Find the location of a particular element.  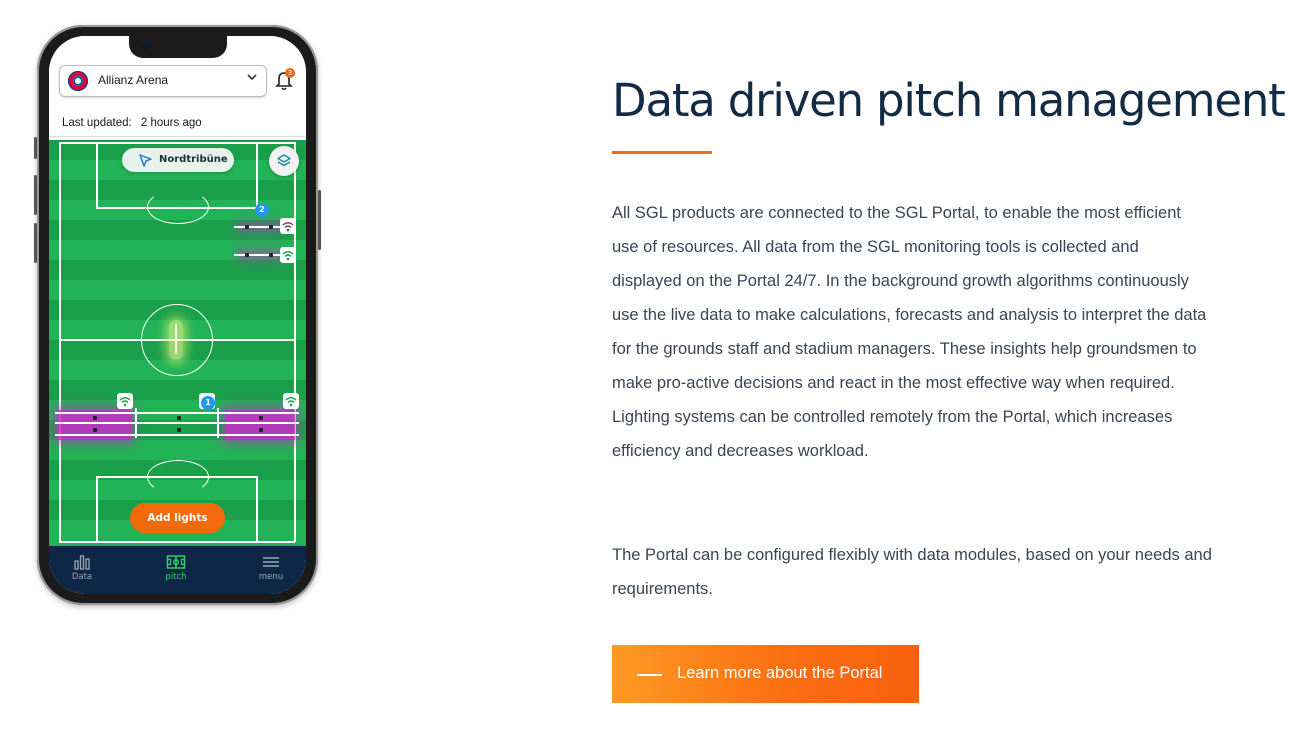

title-accent-divider is located at coordinates (662, 152).